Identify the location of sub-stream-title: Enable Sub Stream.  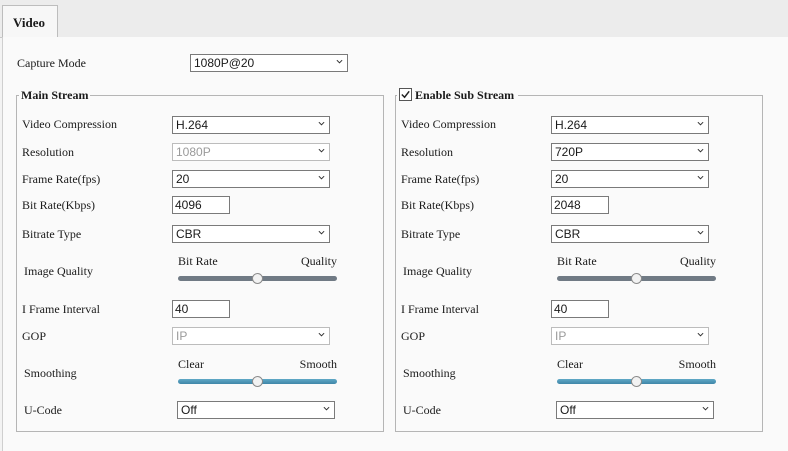
(465, 95).